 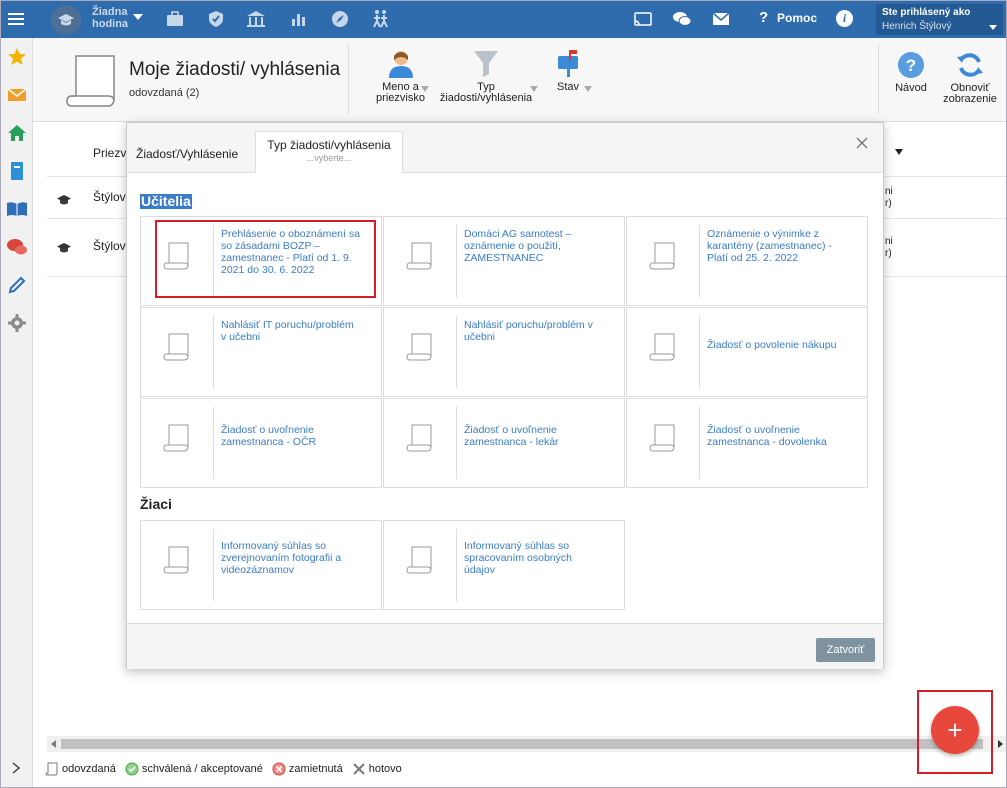 I want to click on request-card: Žiadosť o povolenie nákupu, so click(x=747, y=352).